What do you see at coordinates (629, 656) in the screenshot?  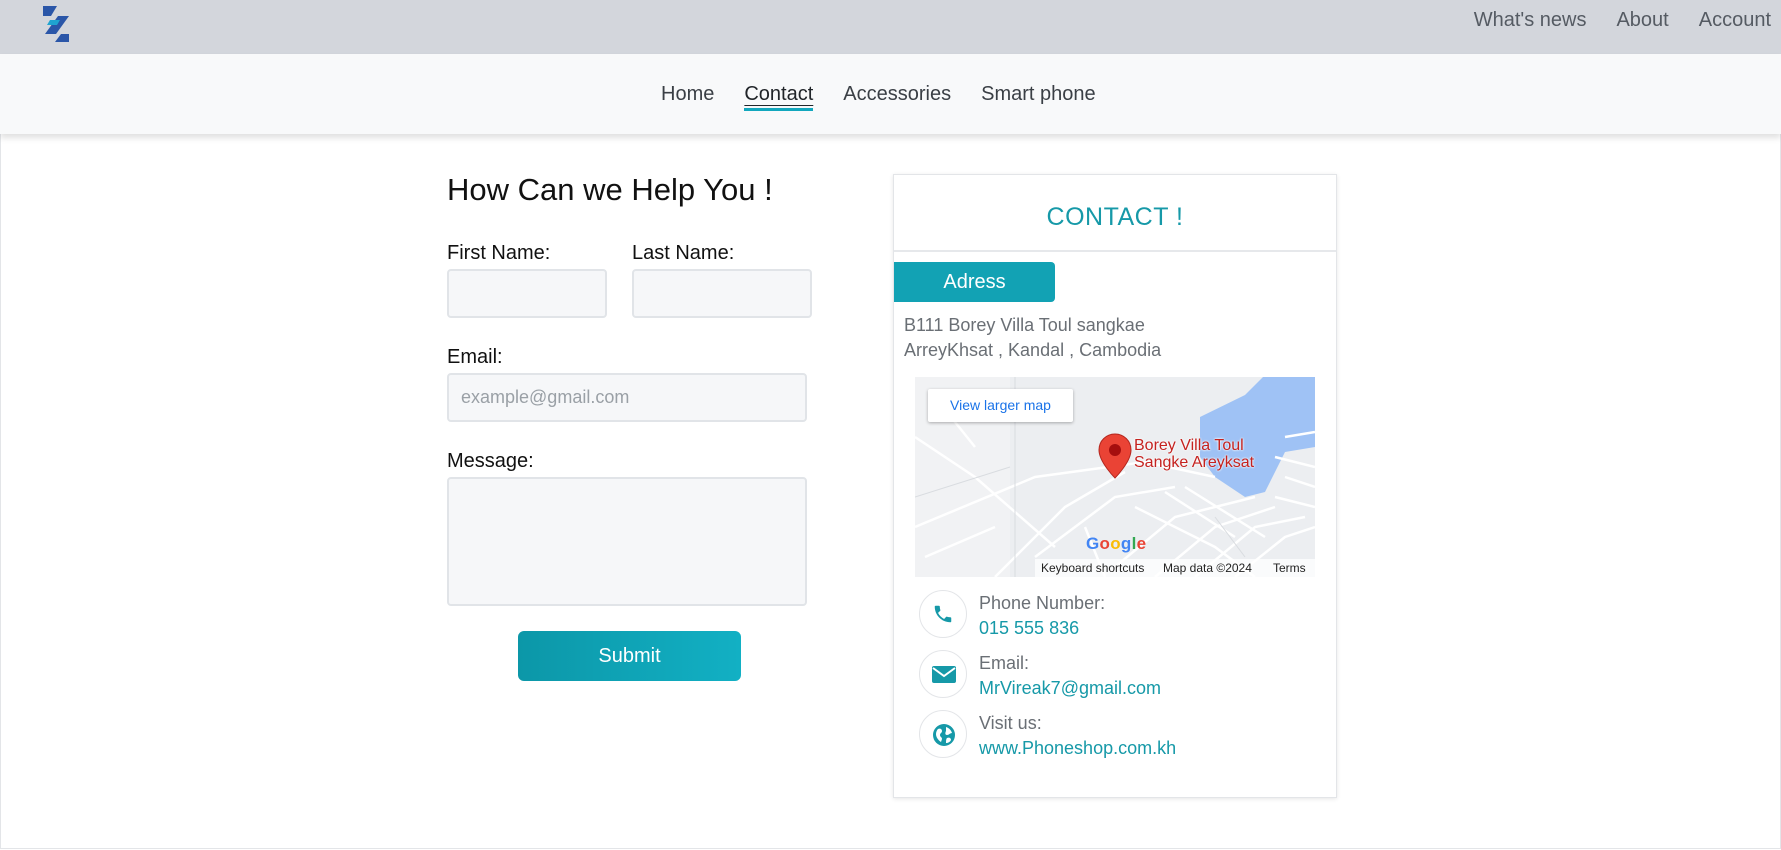 I see `submit-button: Submit` at bounding box center [629, 656].